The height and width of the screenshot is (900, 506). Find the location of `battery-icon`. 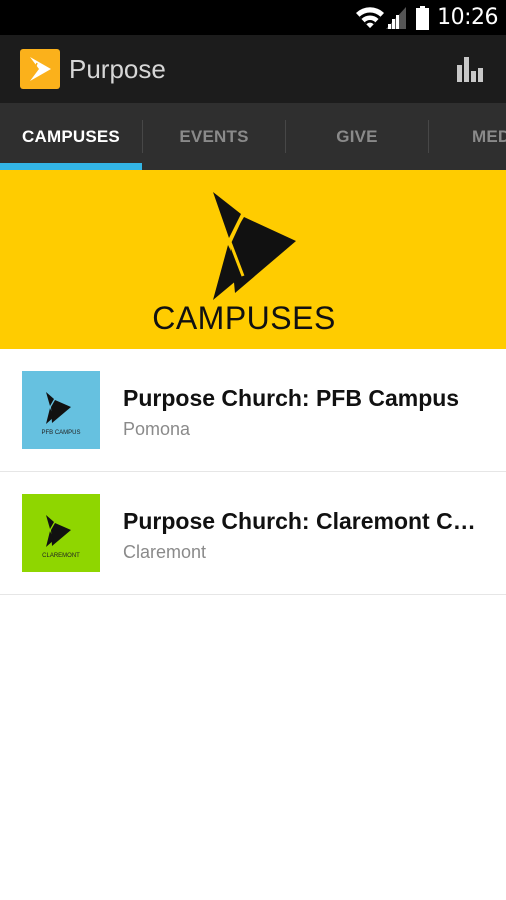

battery-icon is located at coordinates (423, 17).